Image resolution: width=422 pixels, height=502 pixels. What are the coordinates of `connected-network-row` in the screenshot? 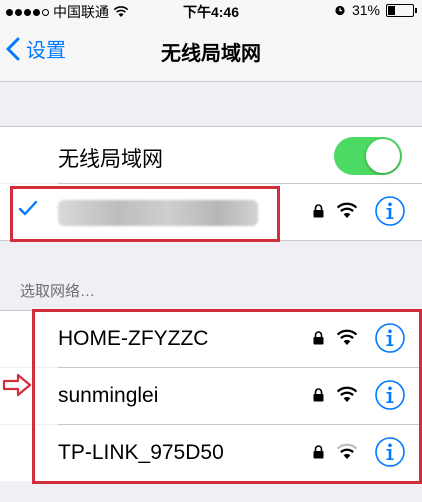 It's located at (211, 212).